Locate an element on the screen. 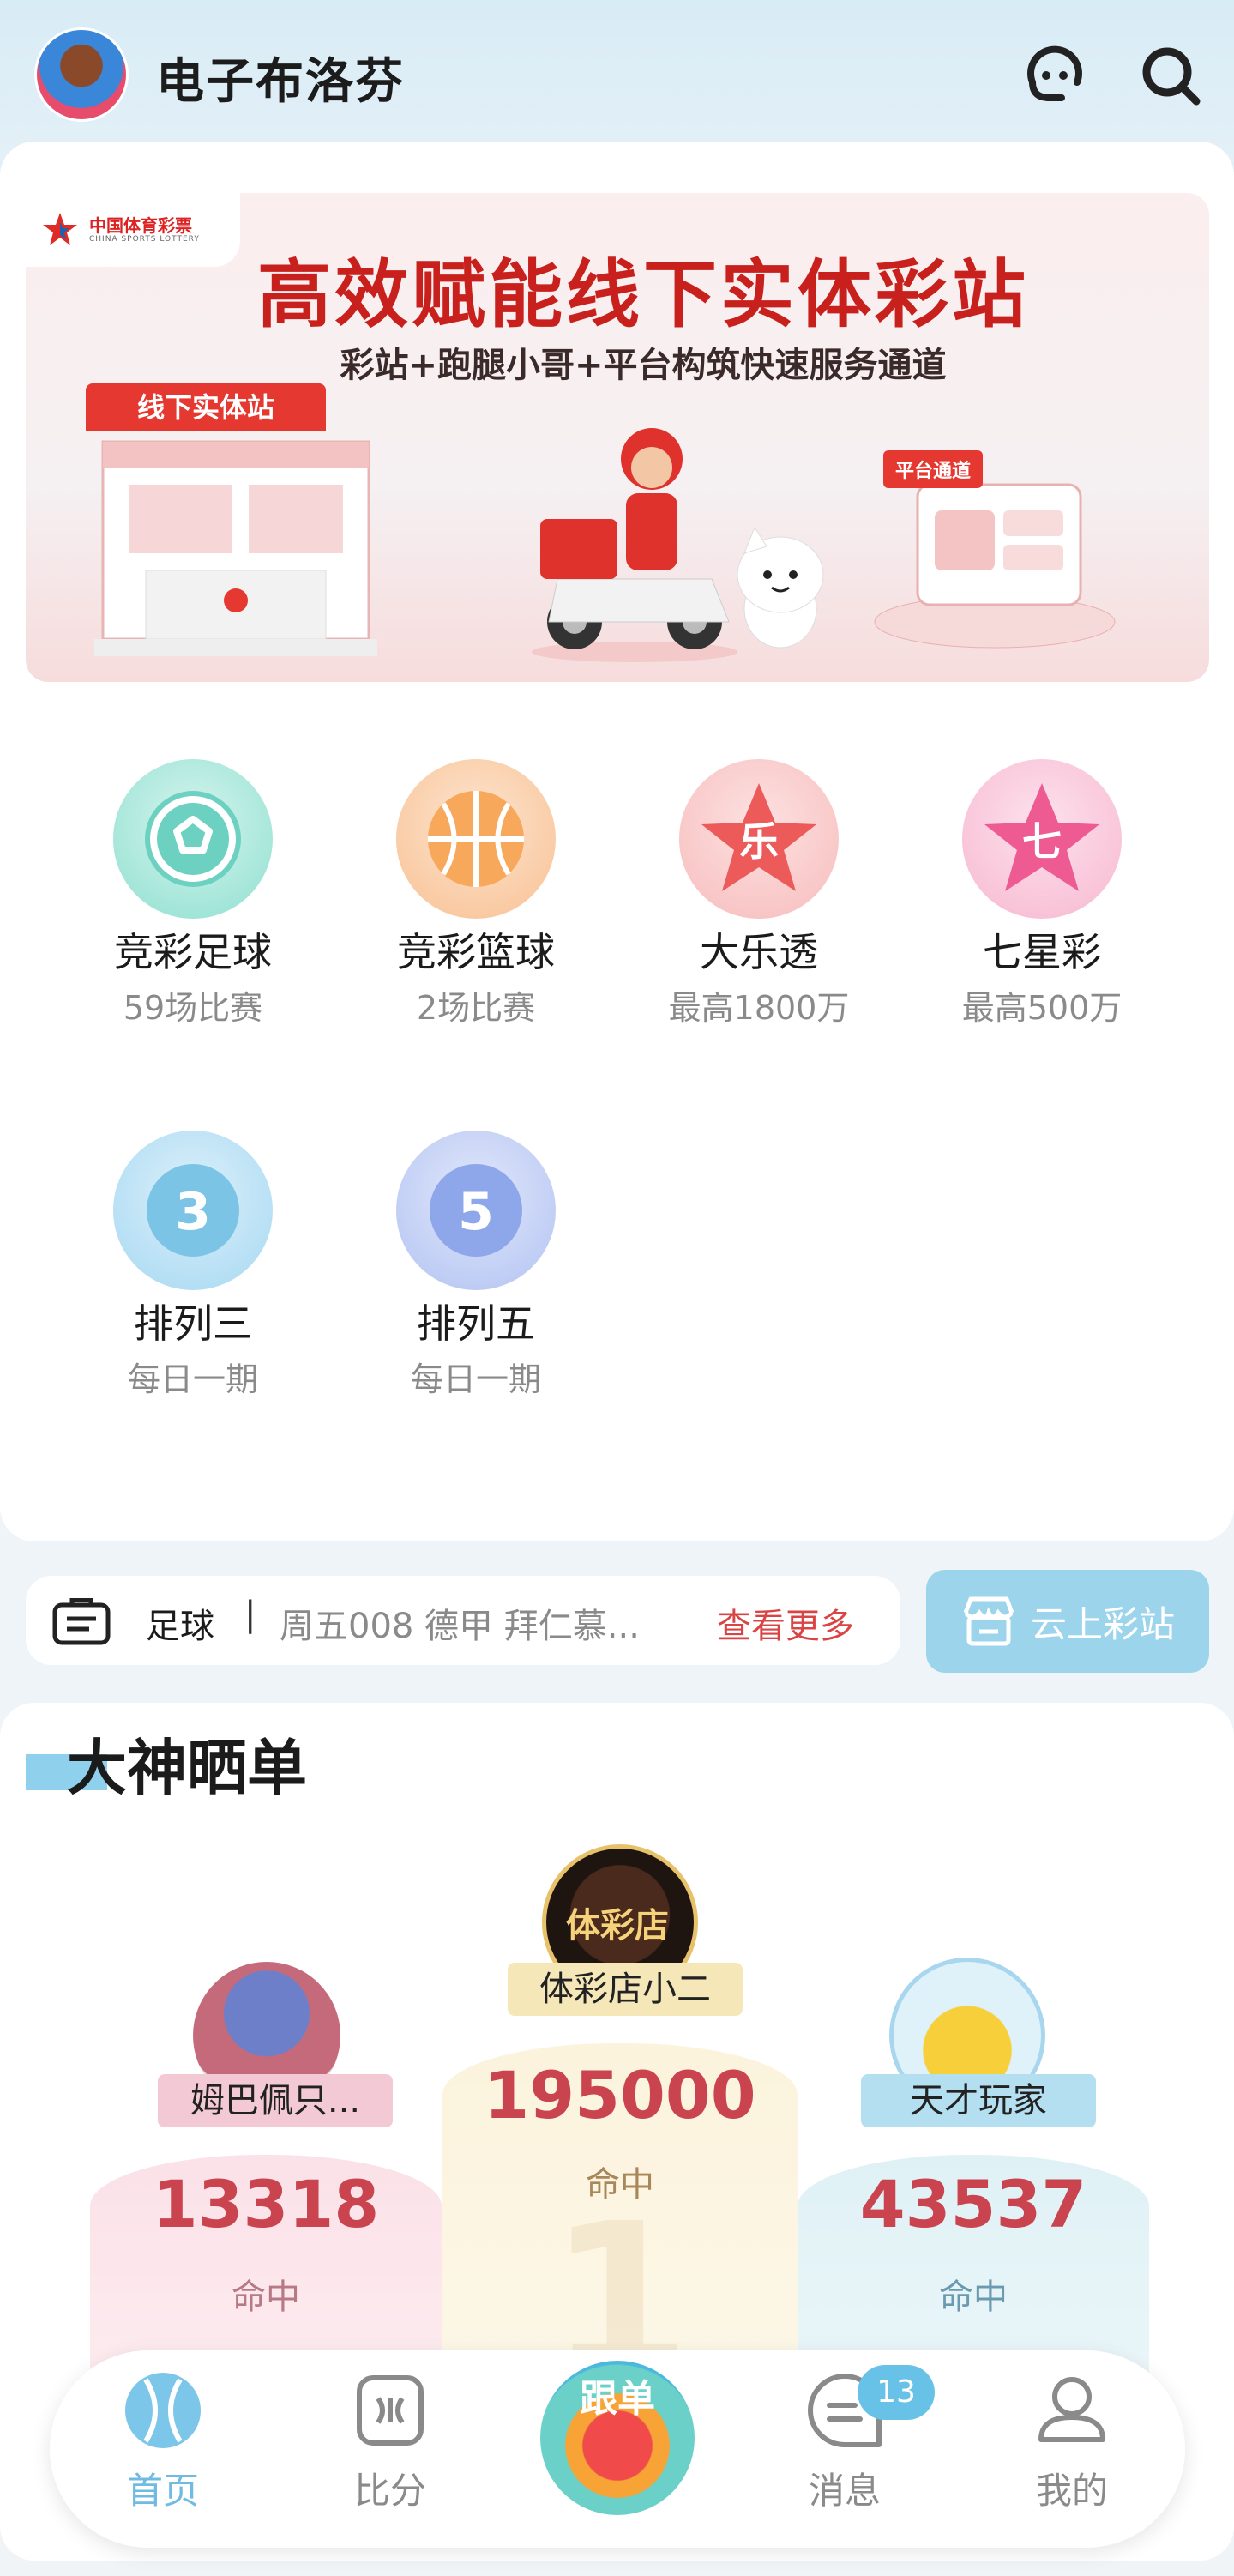 The height and width of the screenshot is (2576, 1234). platform-label: 平台通道 is located at coordinates (933, 469).